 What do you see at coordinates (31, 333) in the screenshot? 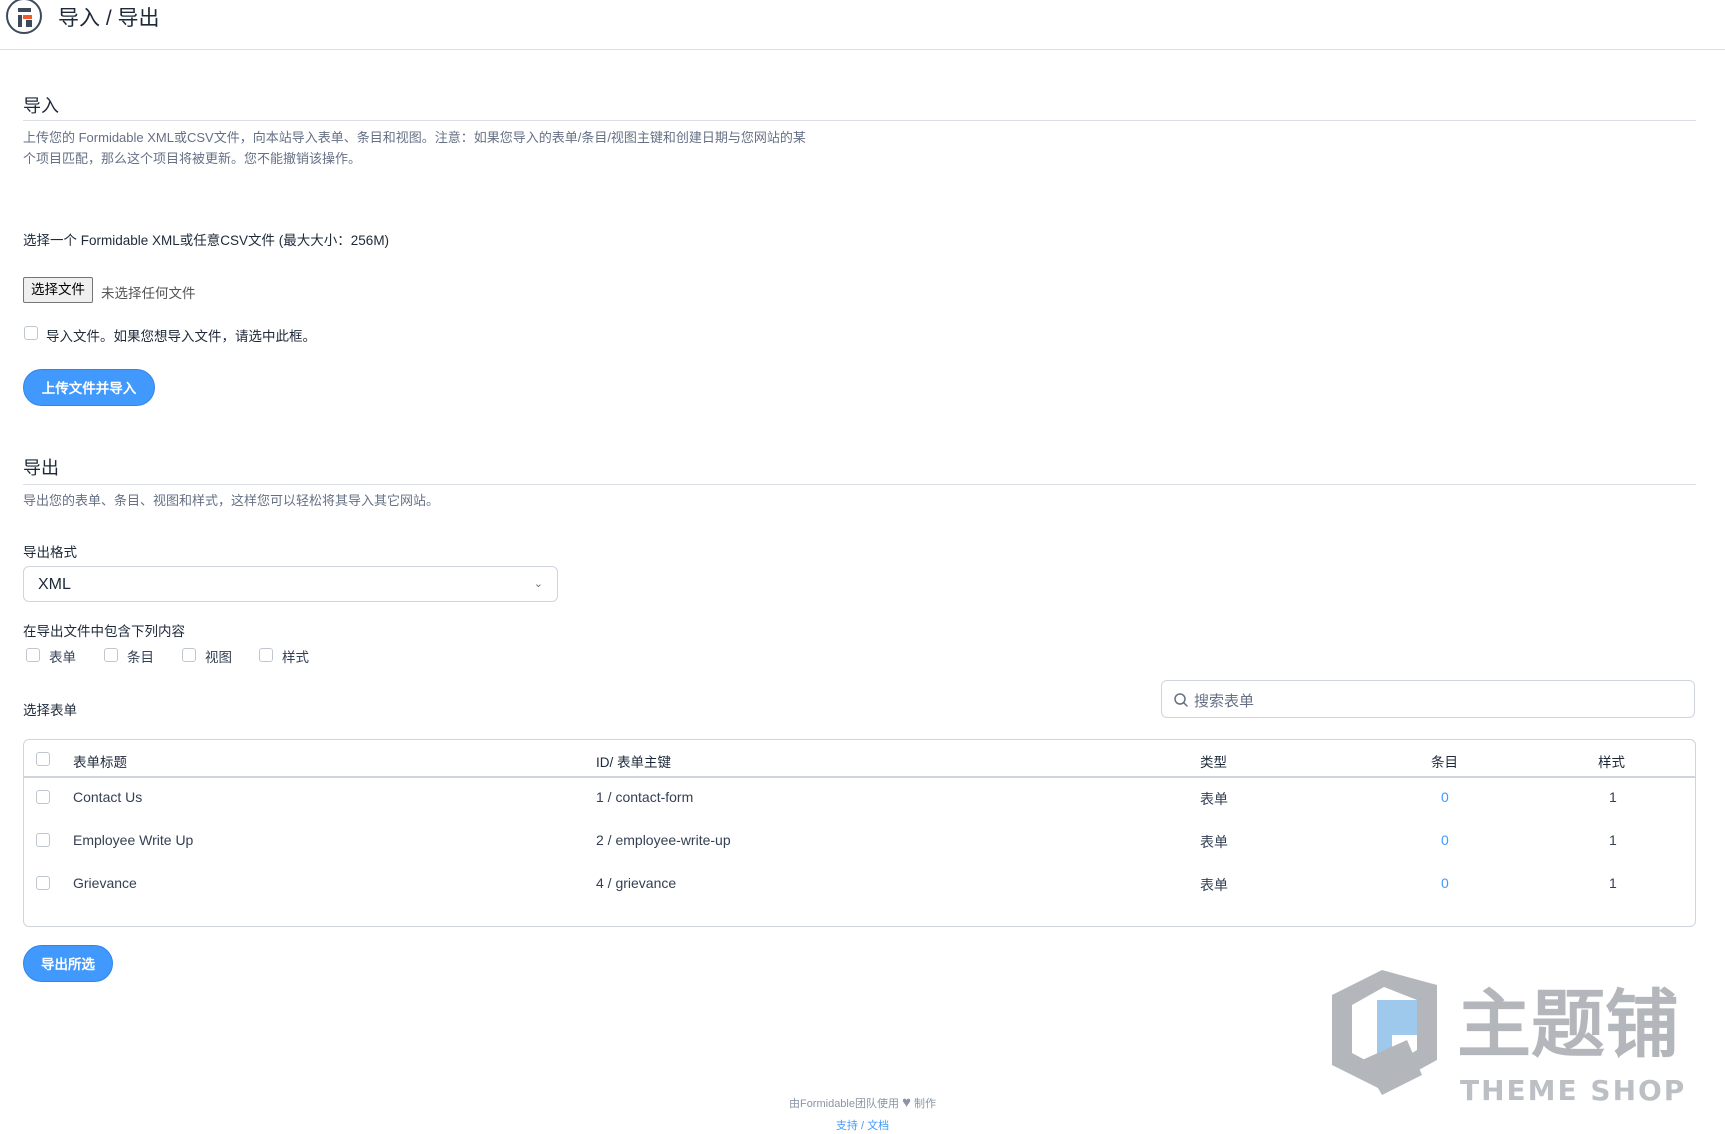
I see `import-files-checkbox` at bounding box center [31, 333].